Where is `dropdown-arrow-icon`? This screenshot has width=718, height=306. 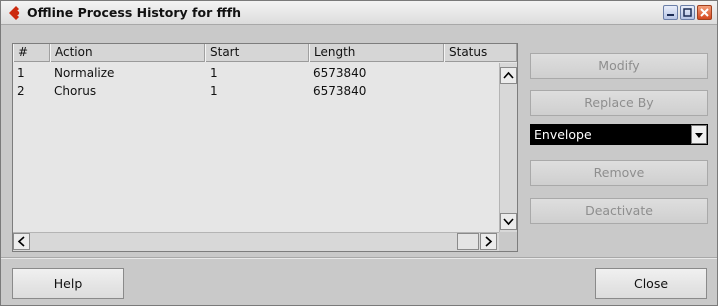
dropdown-arrow-icon is located at coordinates (699, 135).